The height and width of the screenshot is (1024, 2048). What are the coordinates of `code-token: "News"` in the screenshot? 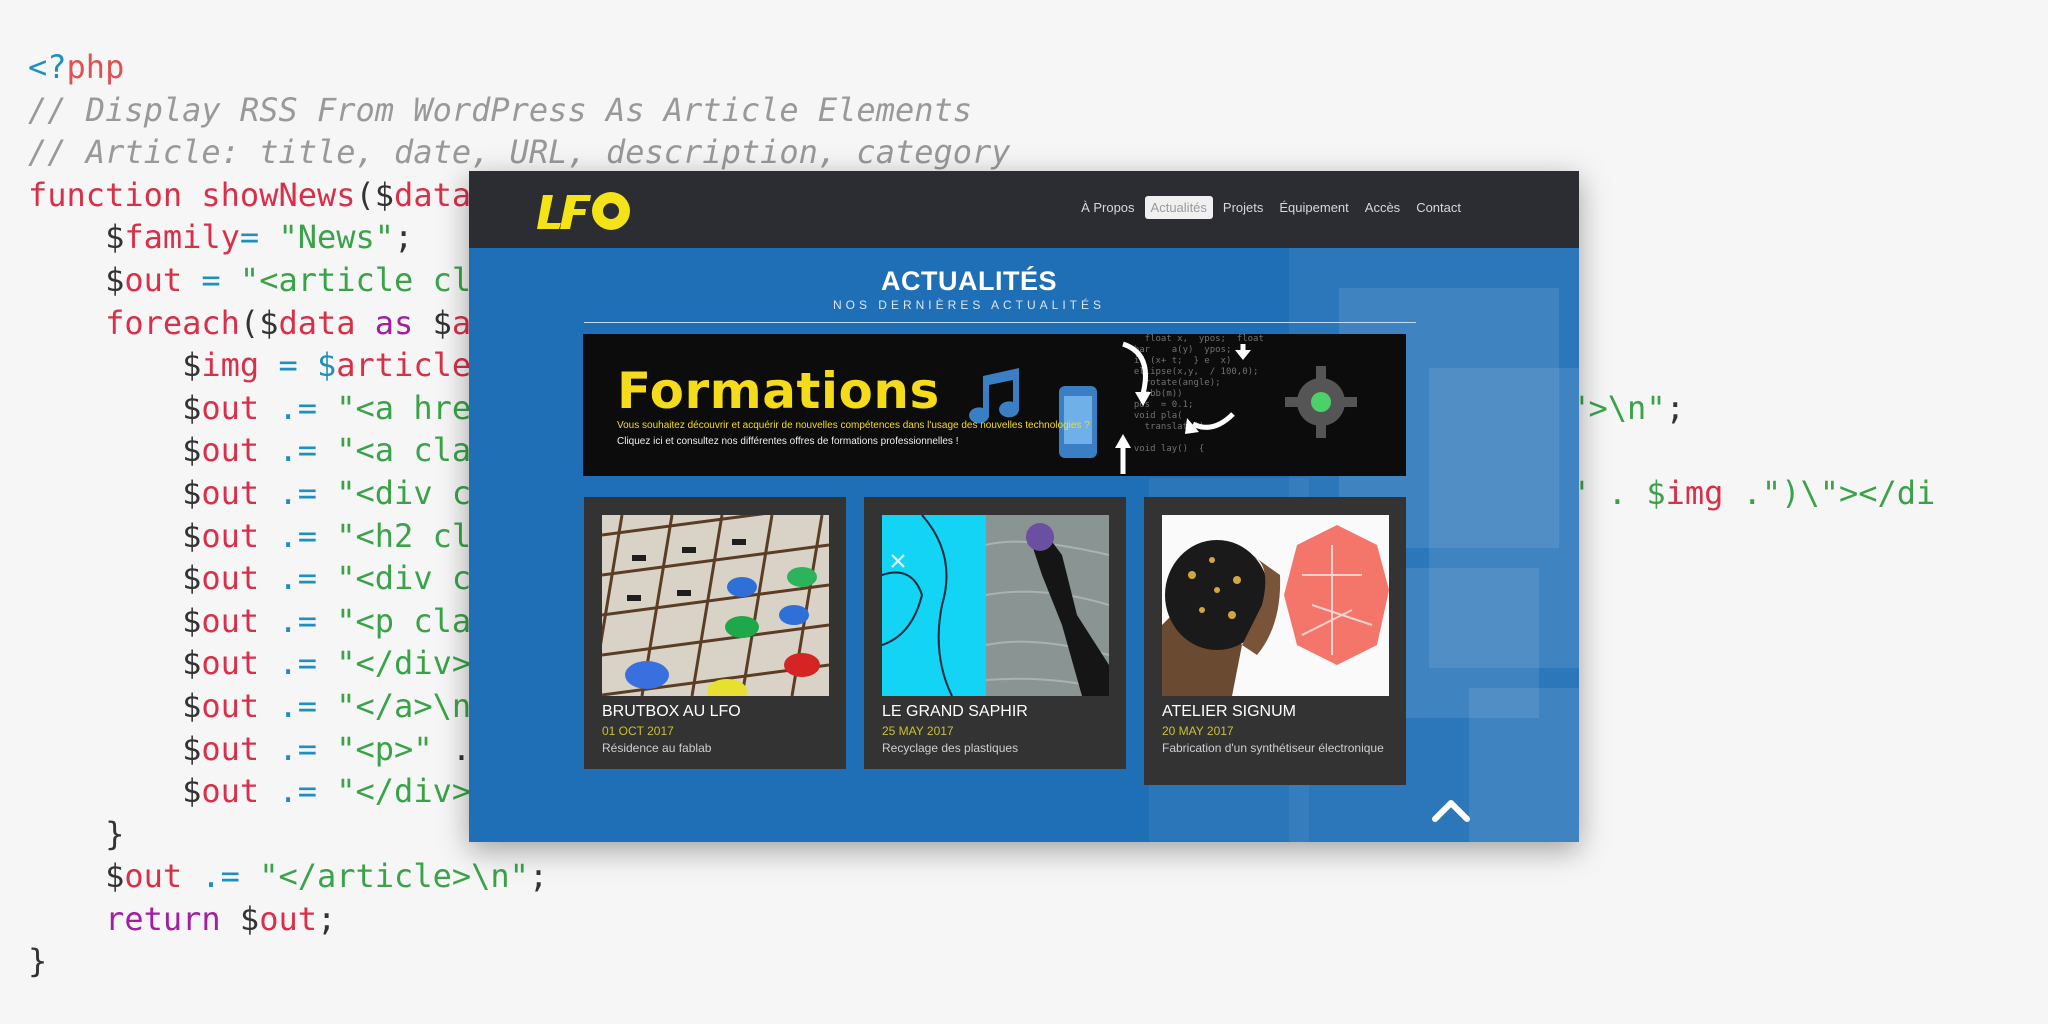 It's located at (336, 237).